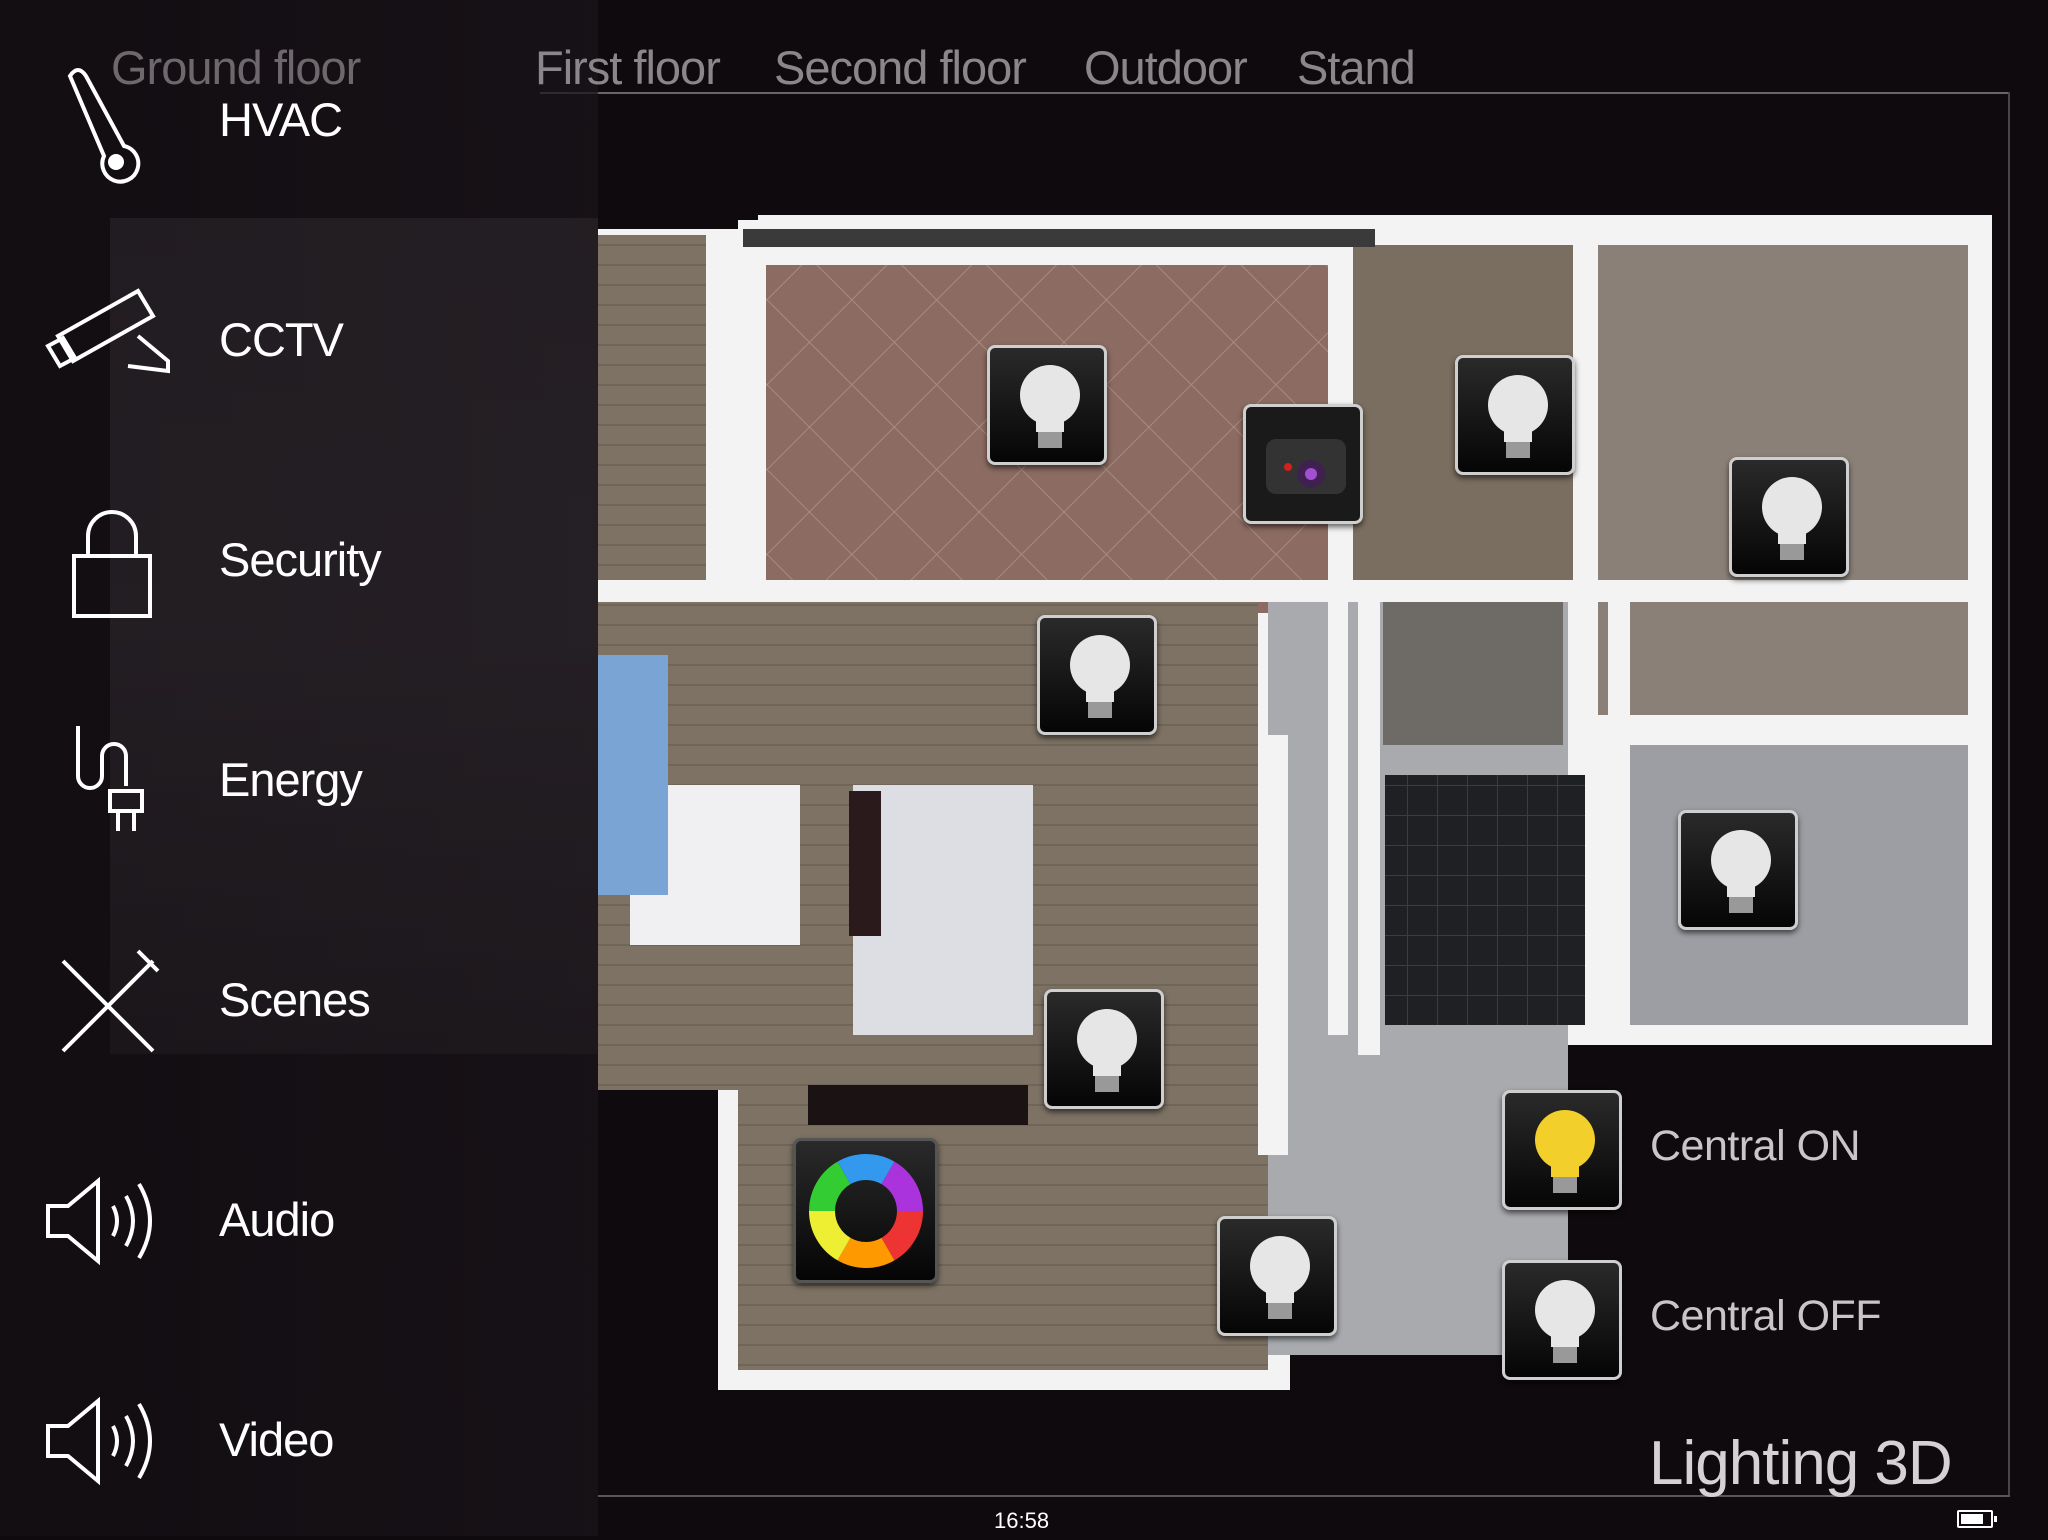 Image resolution: width=2048 pixels, height=1540 pixels. What do you see at coordinates (1766, 1316) in the screenshot?
I see `central-off-label: Central OFF` at bounding box center [1766, 1316].